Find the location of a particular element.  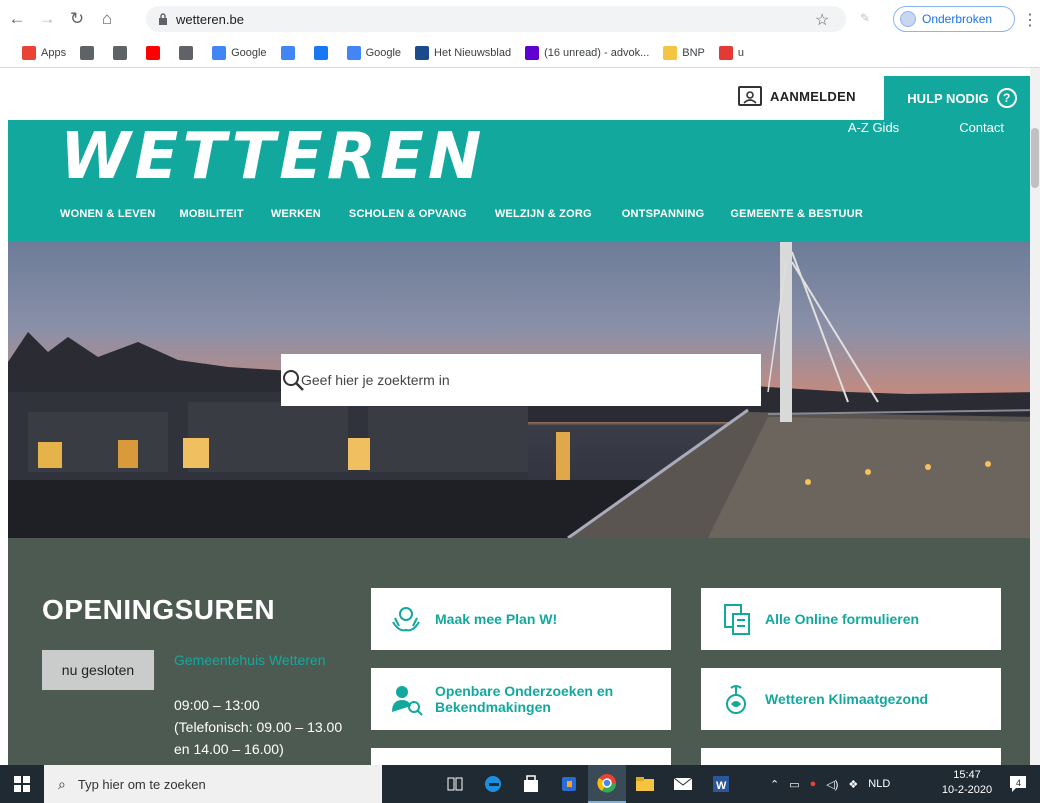

nav-werken: WERKEN is located at coordinates (296, 214).